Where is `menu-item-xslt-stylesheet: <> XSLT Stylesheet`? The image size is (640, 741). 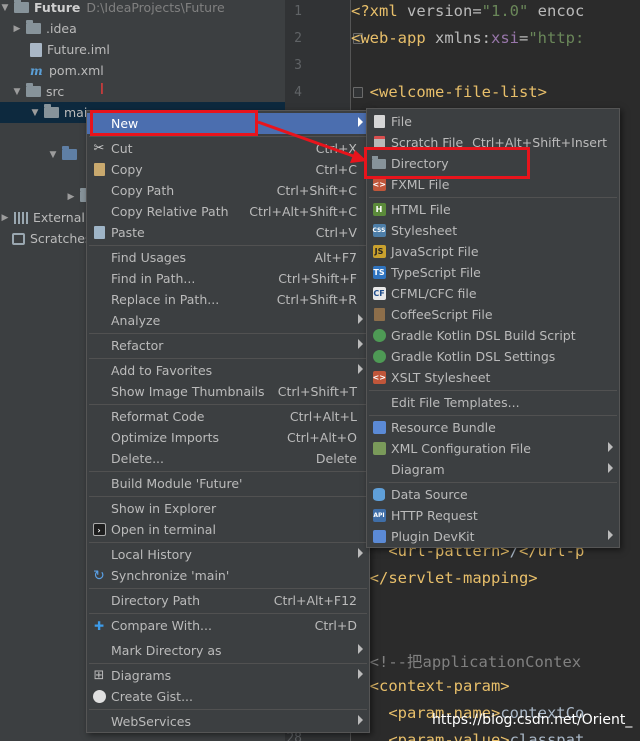
menu-item-xslt-stylesheet: <> XSLT Stylesheet is located at coordinates (493, 377).